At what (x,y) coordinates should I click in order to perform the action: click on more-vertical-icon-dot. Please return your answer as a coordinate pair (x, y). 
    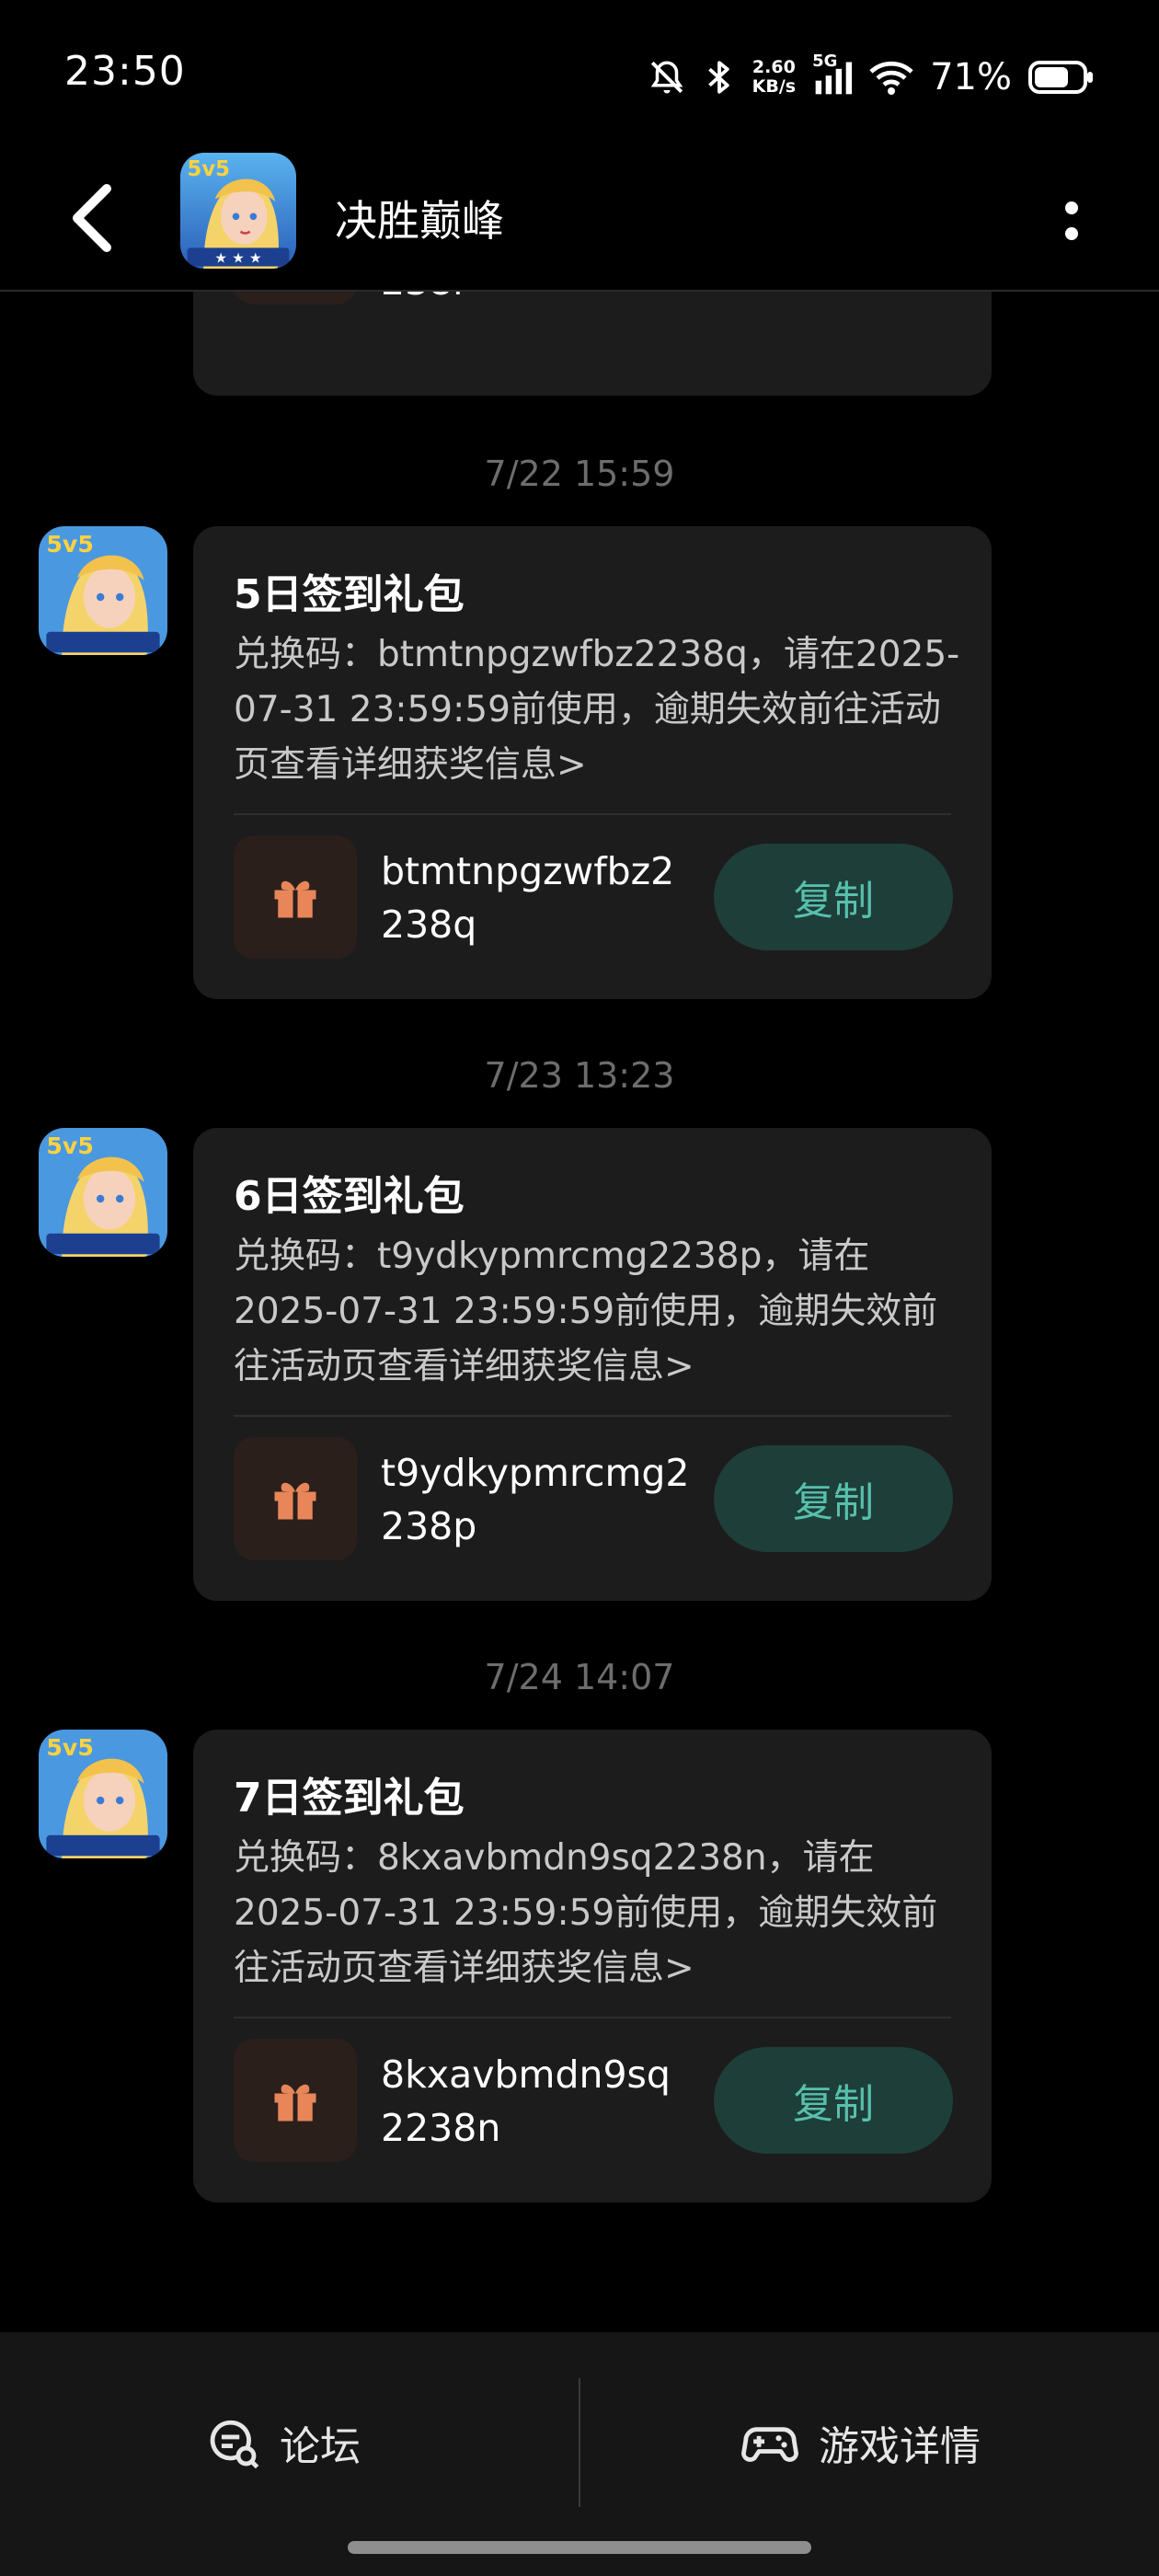
    Looking at the image, I should click on (1071, 233).